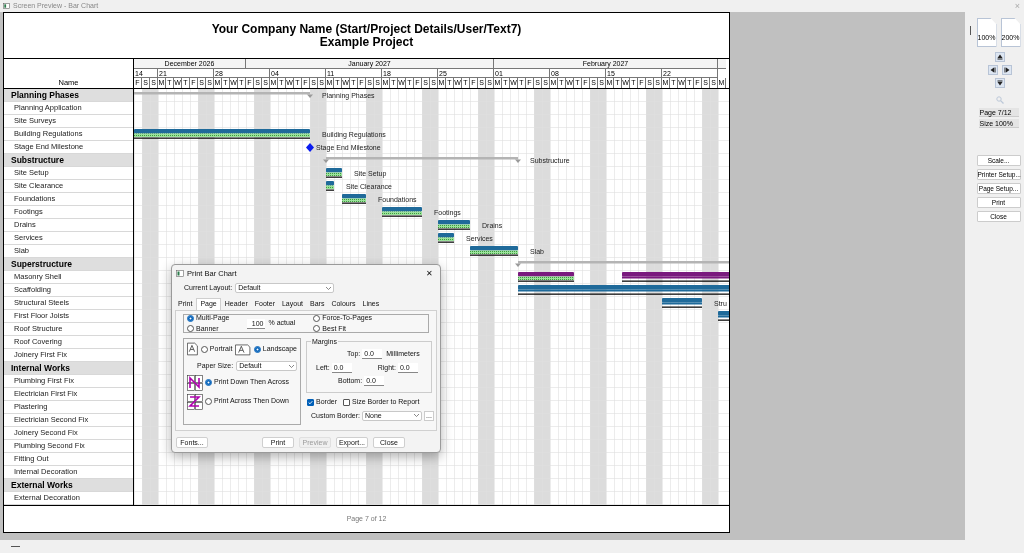 The image size is (1024, 553). What do you see at coordinates (993, 70) in the screenshot?
I see `page-left-button` at bounding box center [993, 70].